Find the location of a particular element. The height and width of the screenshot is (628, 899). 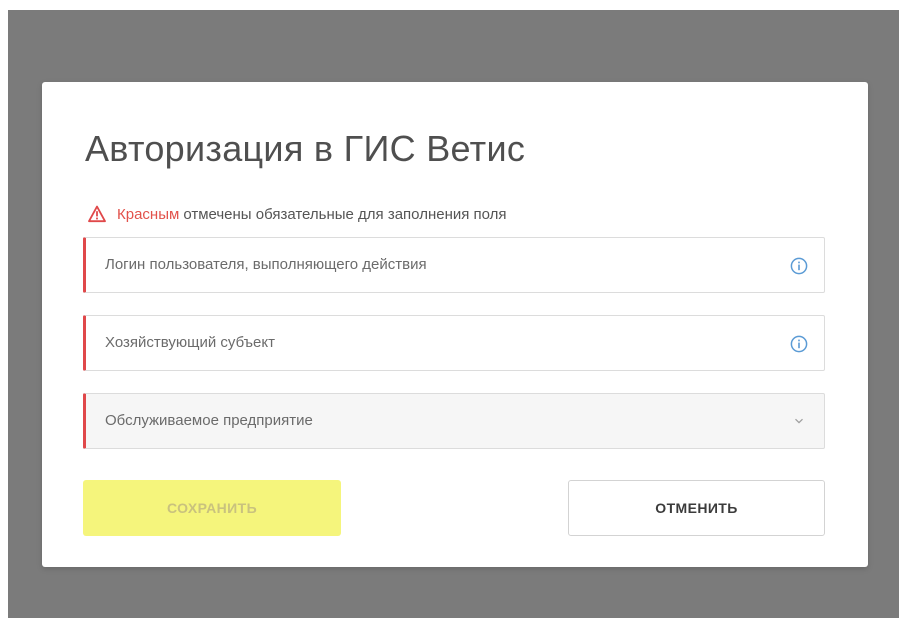

dialog-title: Авторизация в ГИС Ветис is located at coordinates (305, 148).